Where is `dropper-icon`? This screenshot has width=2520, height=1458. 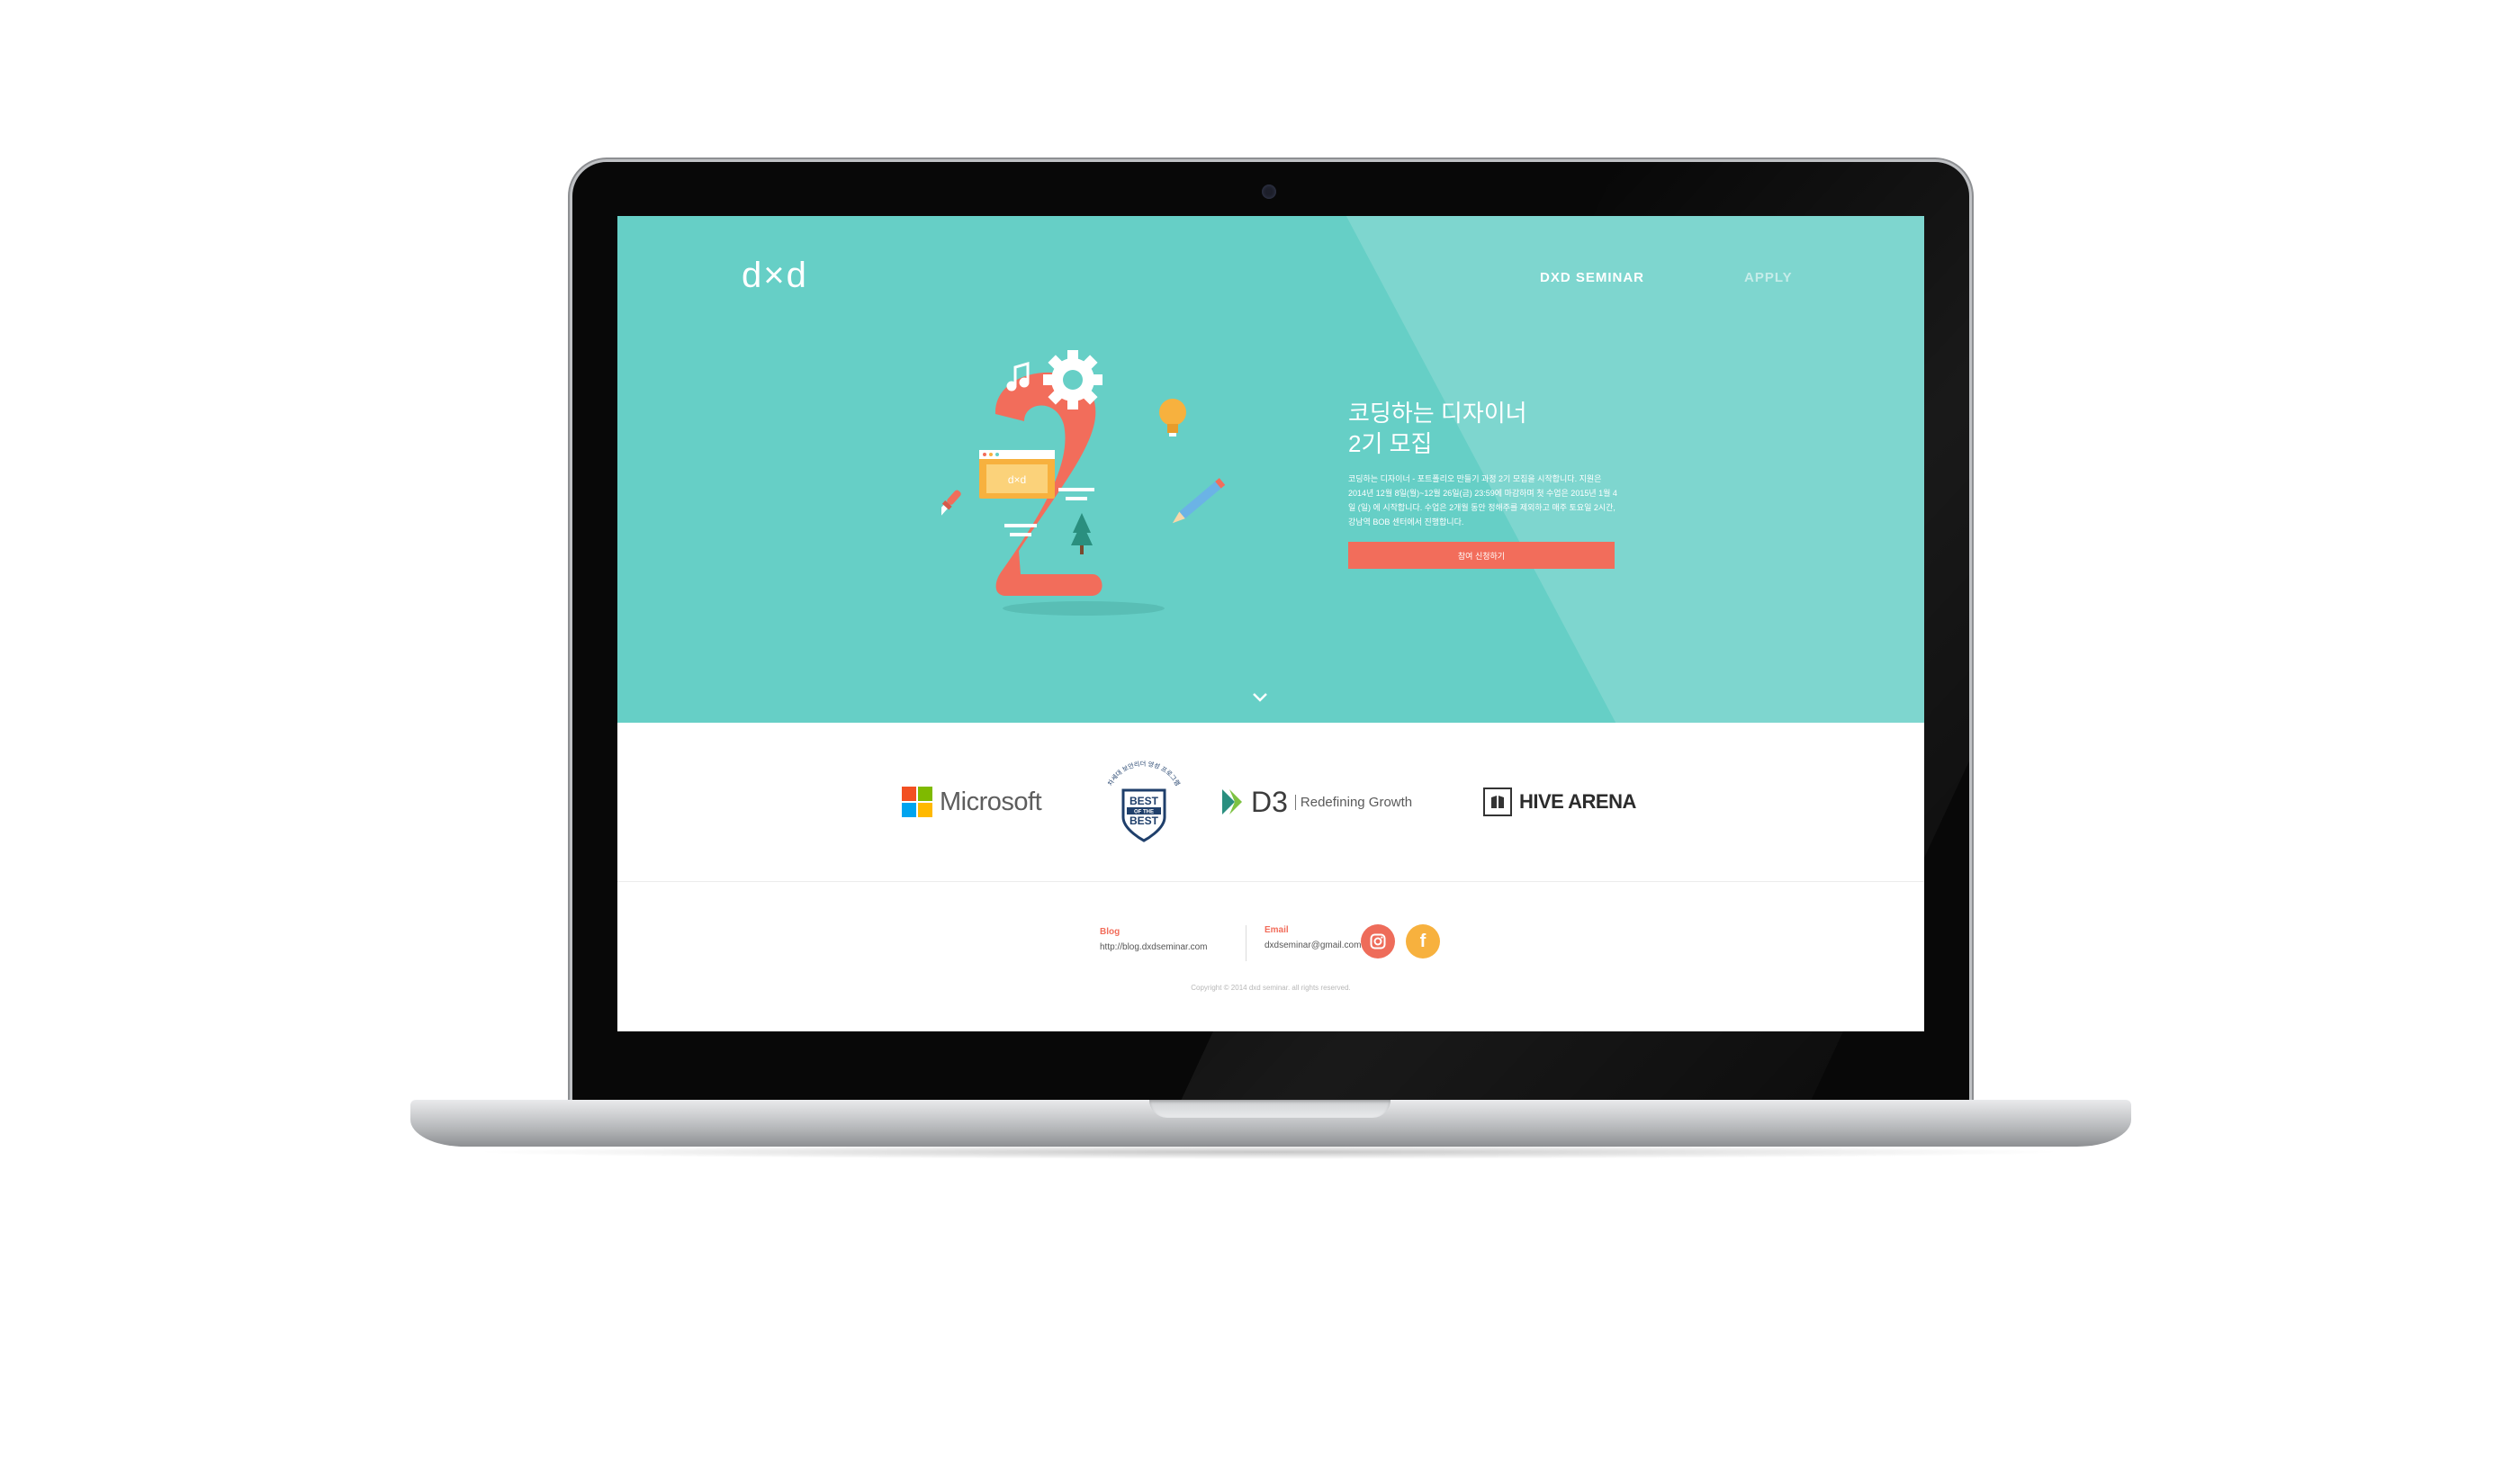 dropper-icon is located at coordinates (951, 514).